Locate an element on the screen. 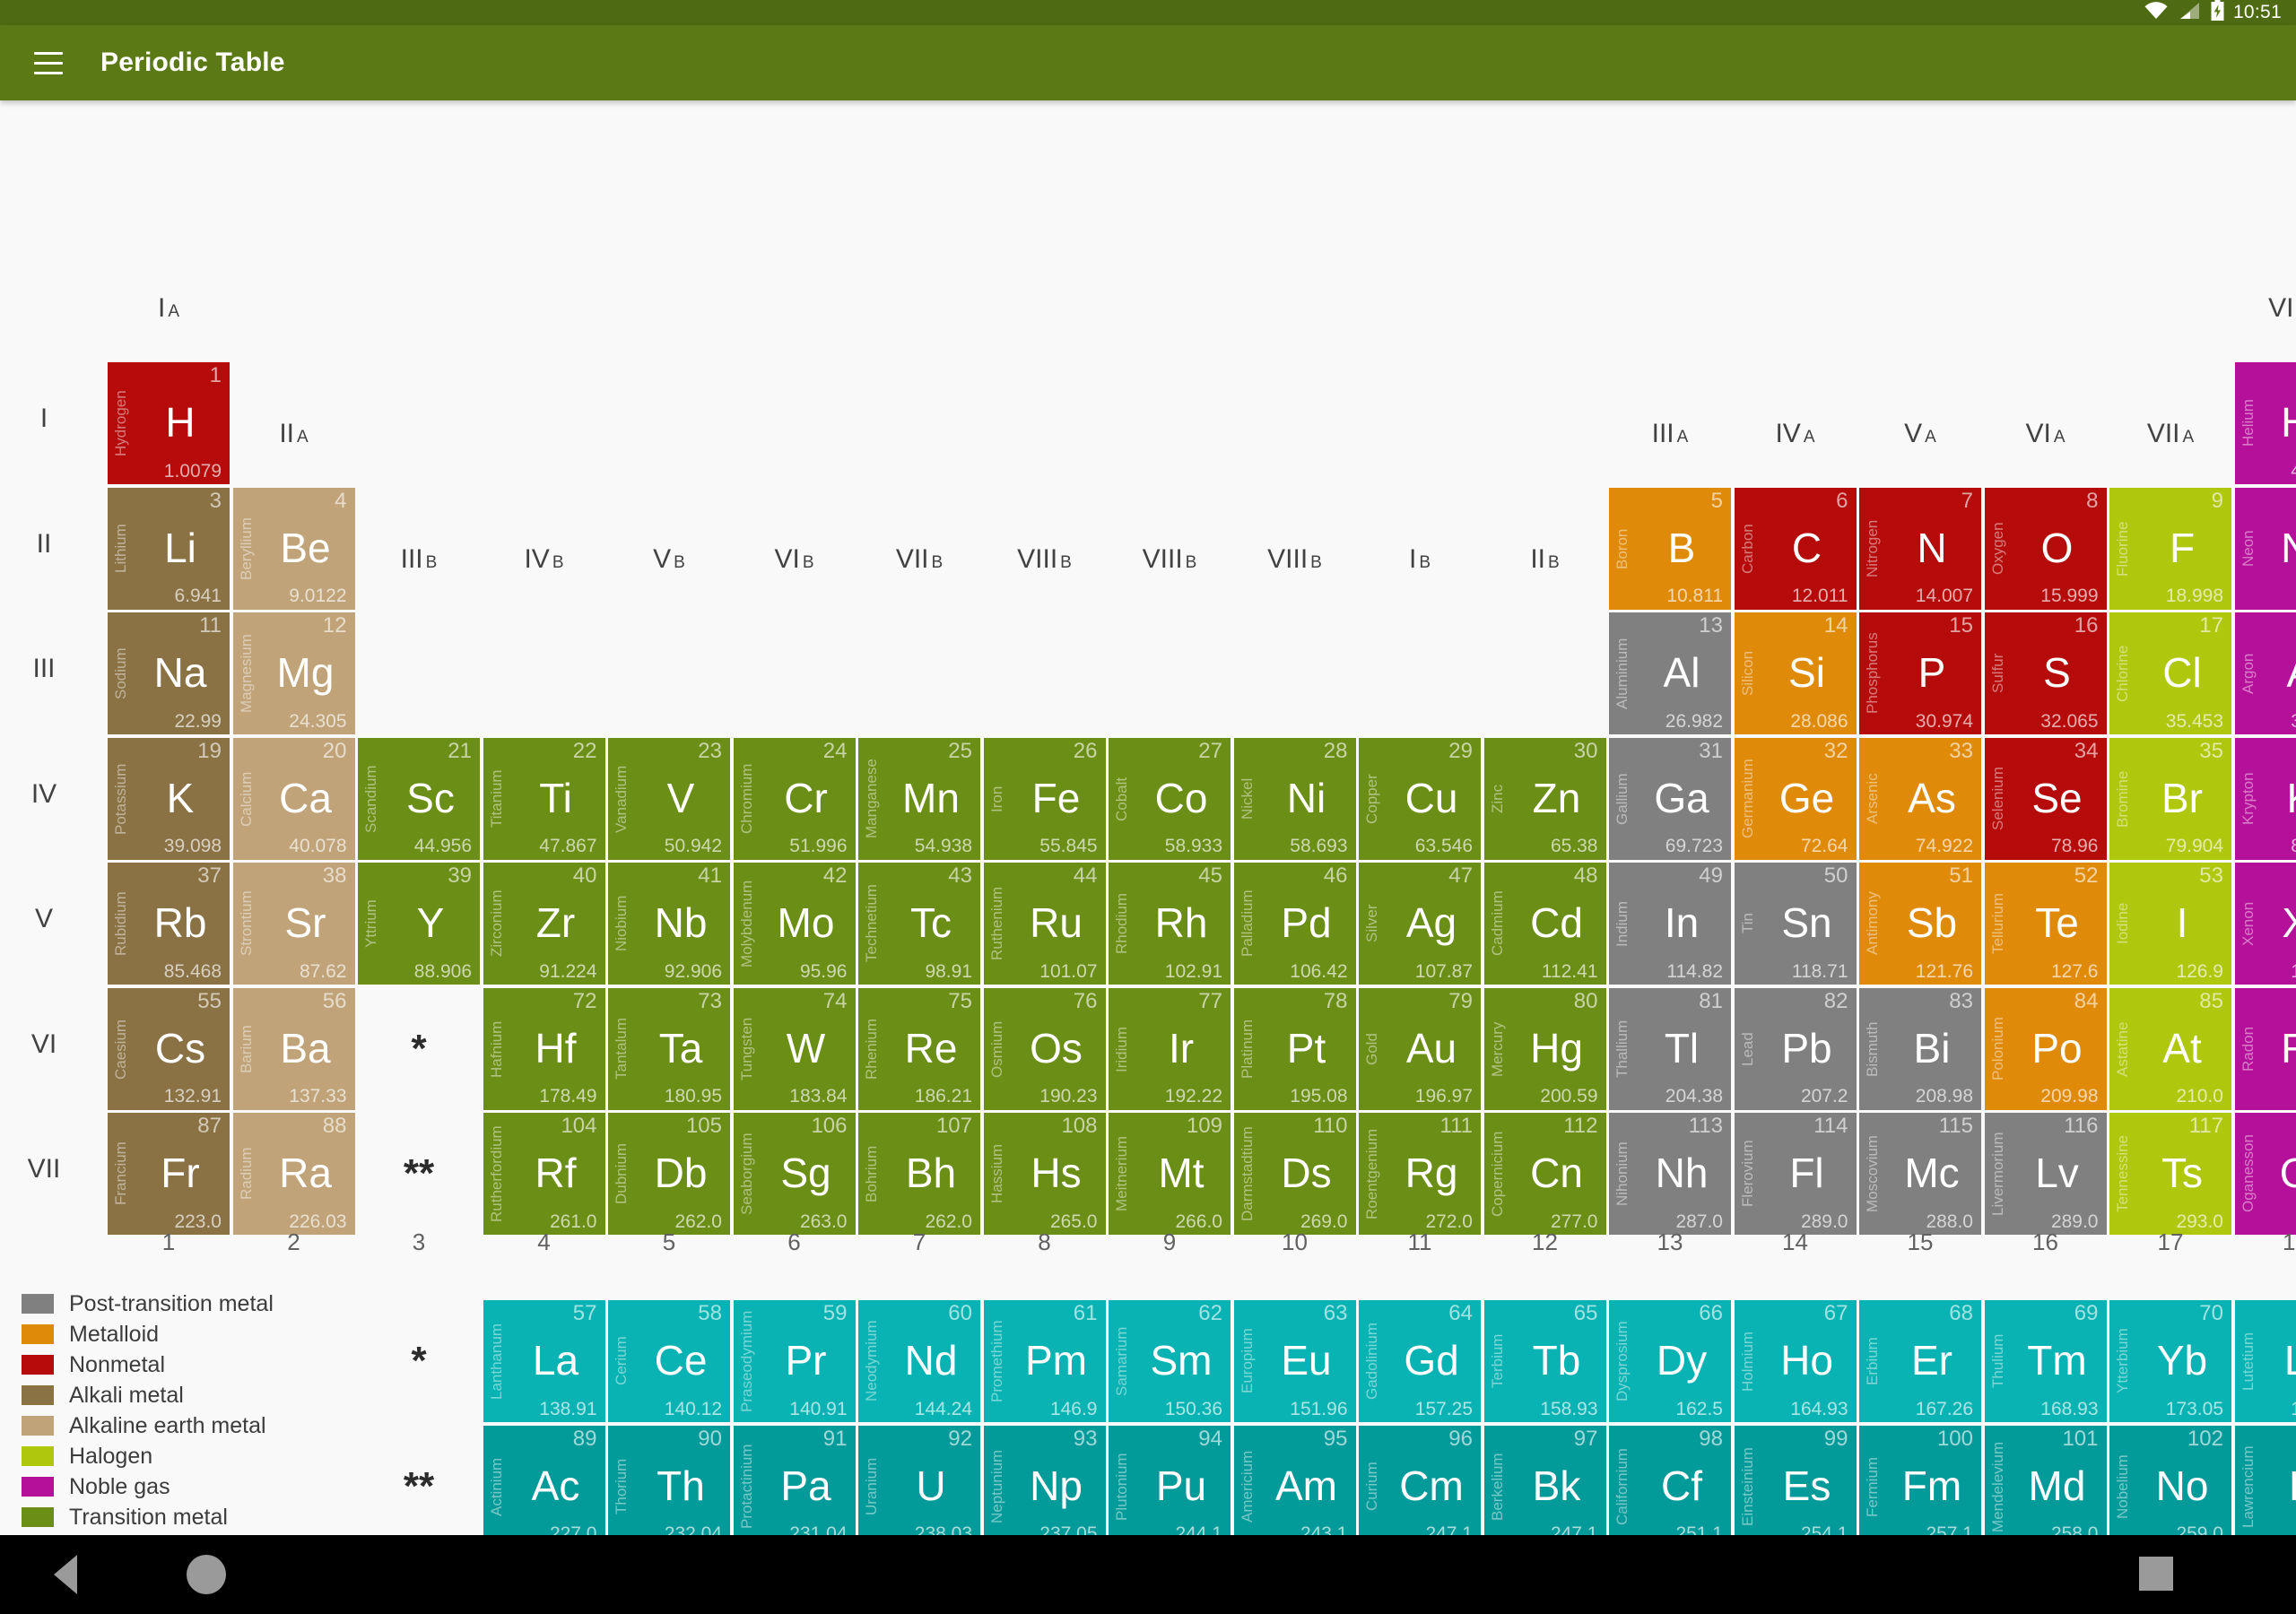 This screenshot has height=1614, width=2296. element-cell-no: Nobelium 102 No 259.0 is located at coordinates (2170, 1486).